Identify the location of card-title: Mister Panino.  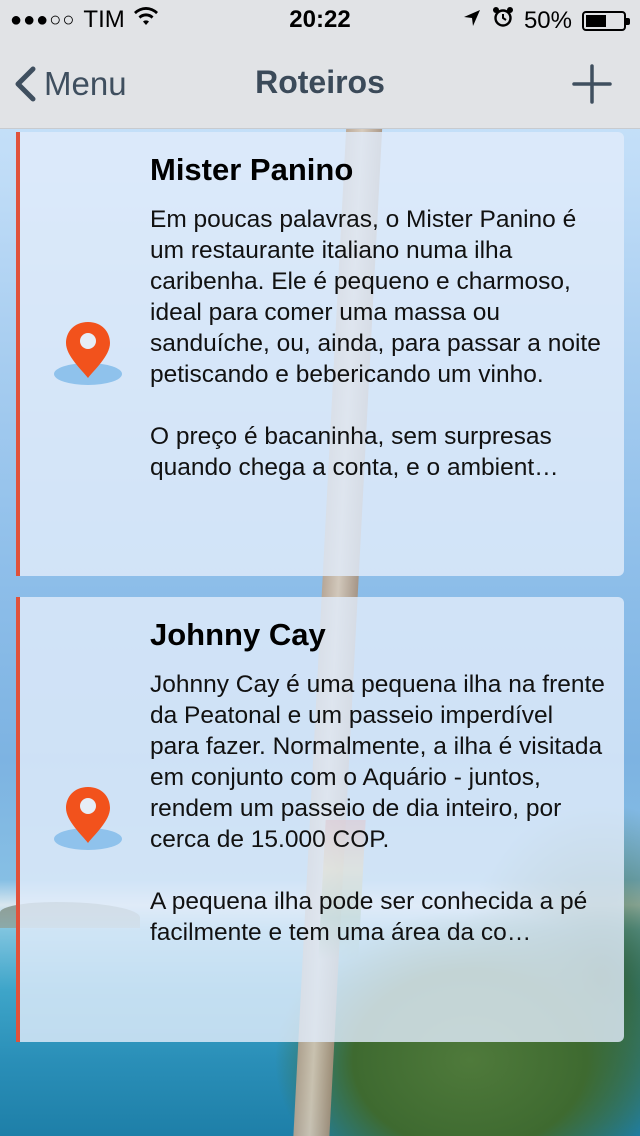
(252, 169).